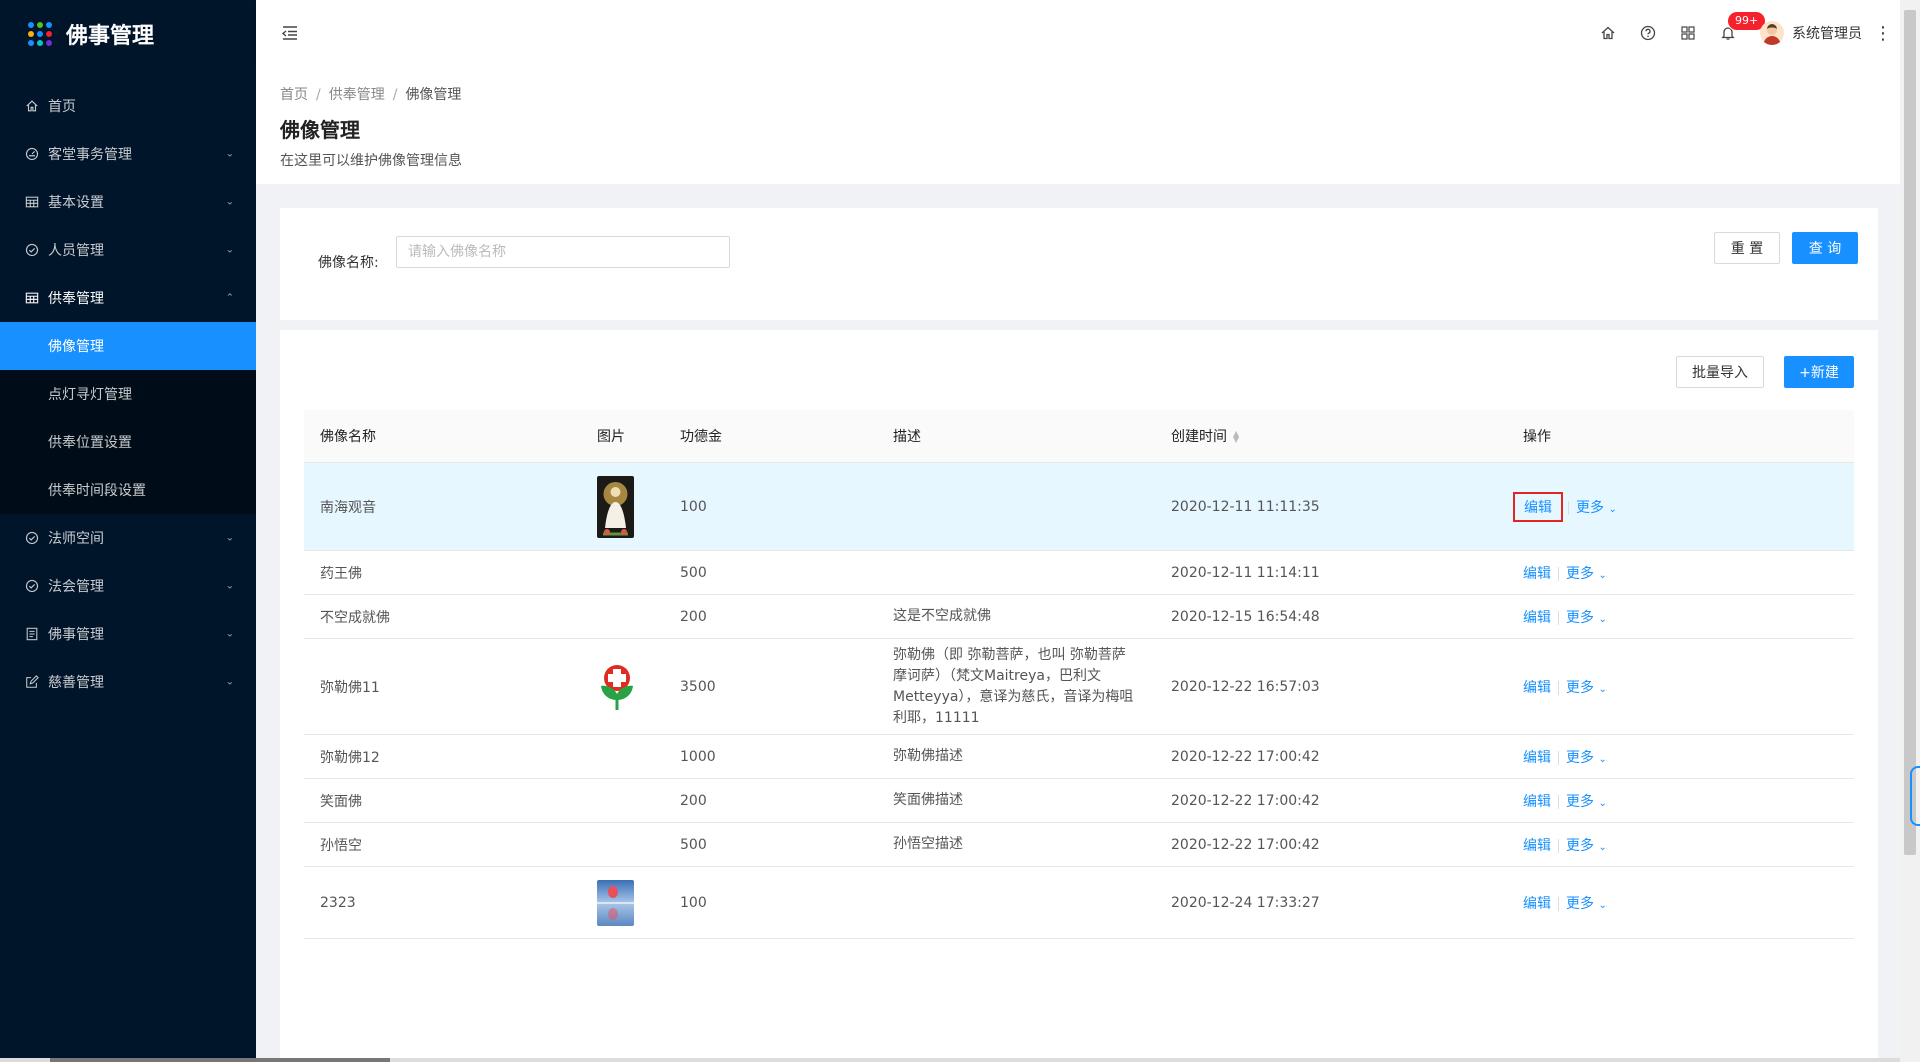 This screenshot has width=1920, height=1062. Describe the element at coordinates (950, 1060) in the screenshot. I see `horizontal-scrollbar` at that location.